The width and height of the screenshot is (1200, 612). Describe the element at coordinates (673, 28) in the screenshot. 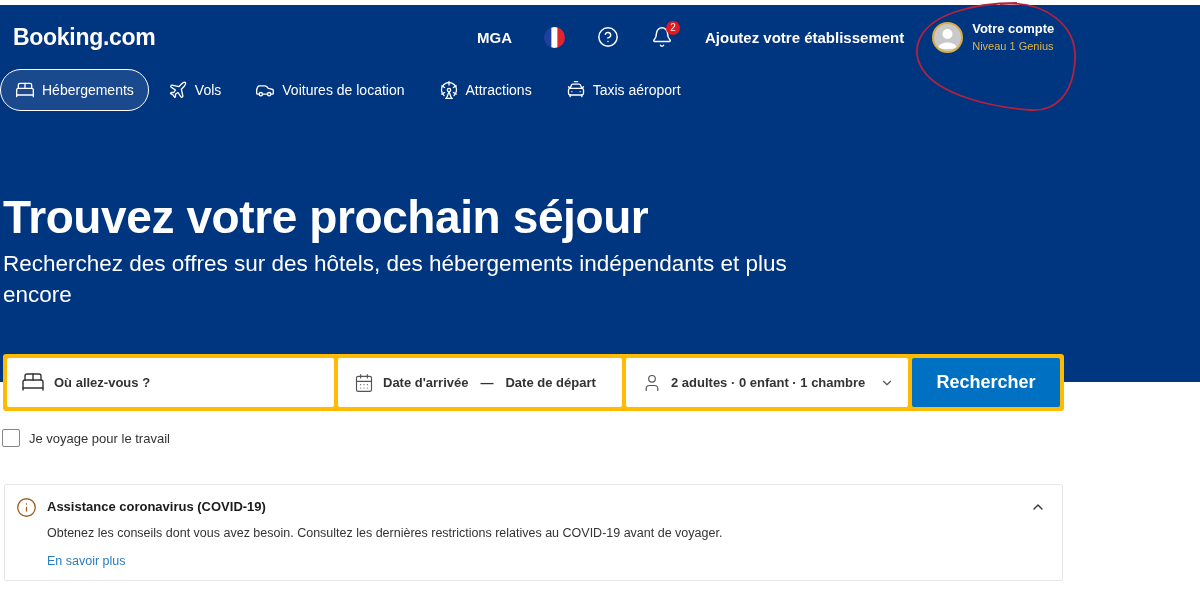

I see `notification-badge: 2` at that location.